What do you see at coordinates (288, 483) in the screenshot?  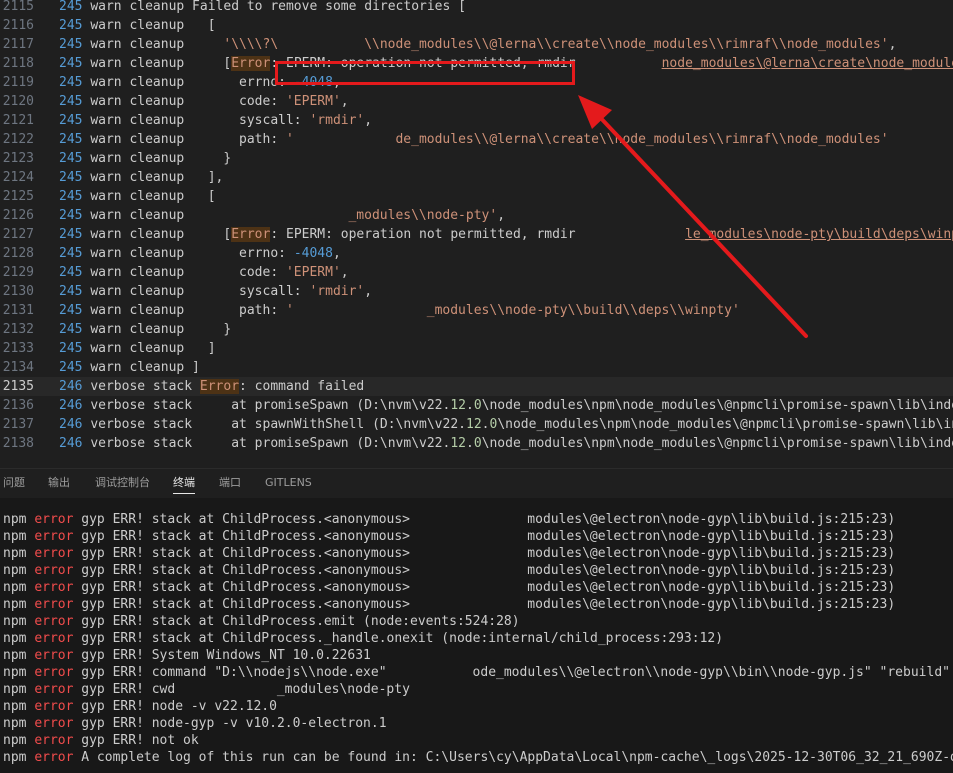 I see `tab-gitlens: GITLENS` at bounding box center [288, 483].